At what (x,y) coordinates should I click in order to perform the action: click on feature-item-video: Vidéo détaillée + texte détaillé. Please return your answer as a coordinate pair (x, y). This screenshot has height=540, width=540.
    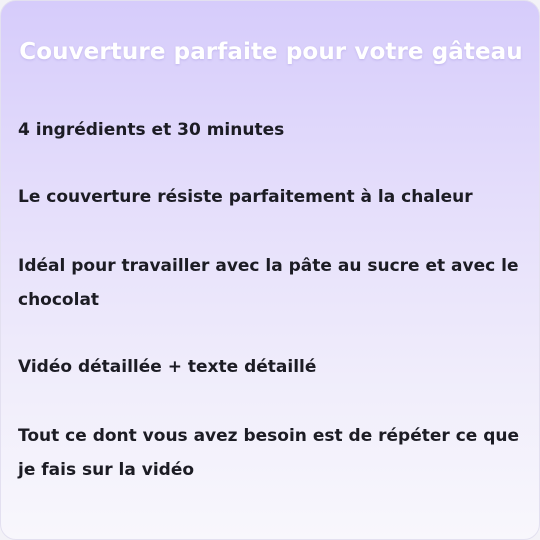
    Looking at the image, I should click on (167, 367).